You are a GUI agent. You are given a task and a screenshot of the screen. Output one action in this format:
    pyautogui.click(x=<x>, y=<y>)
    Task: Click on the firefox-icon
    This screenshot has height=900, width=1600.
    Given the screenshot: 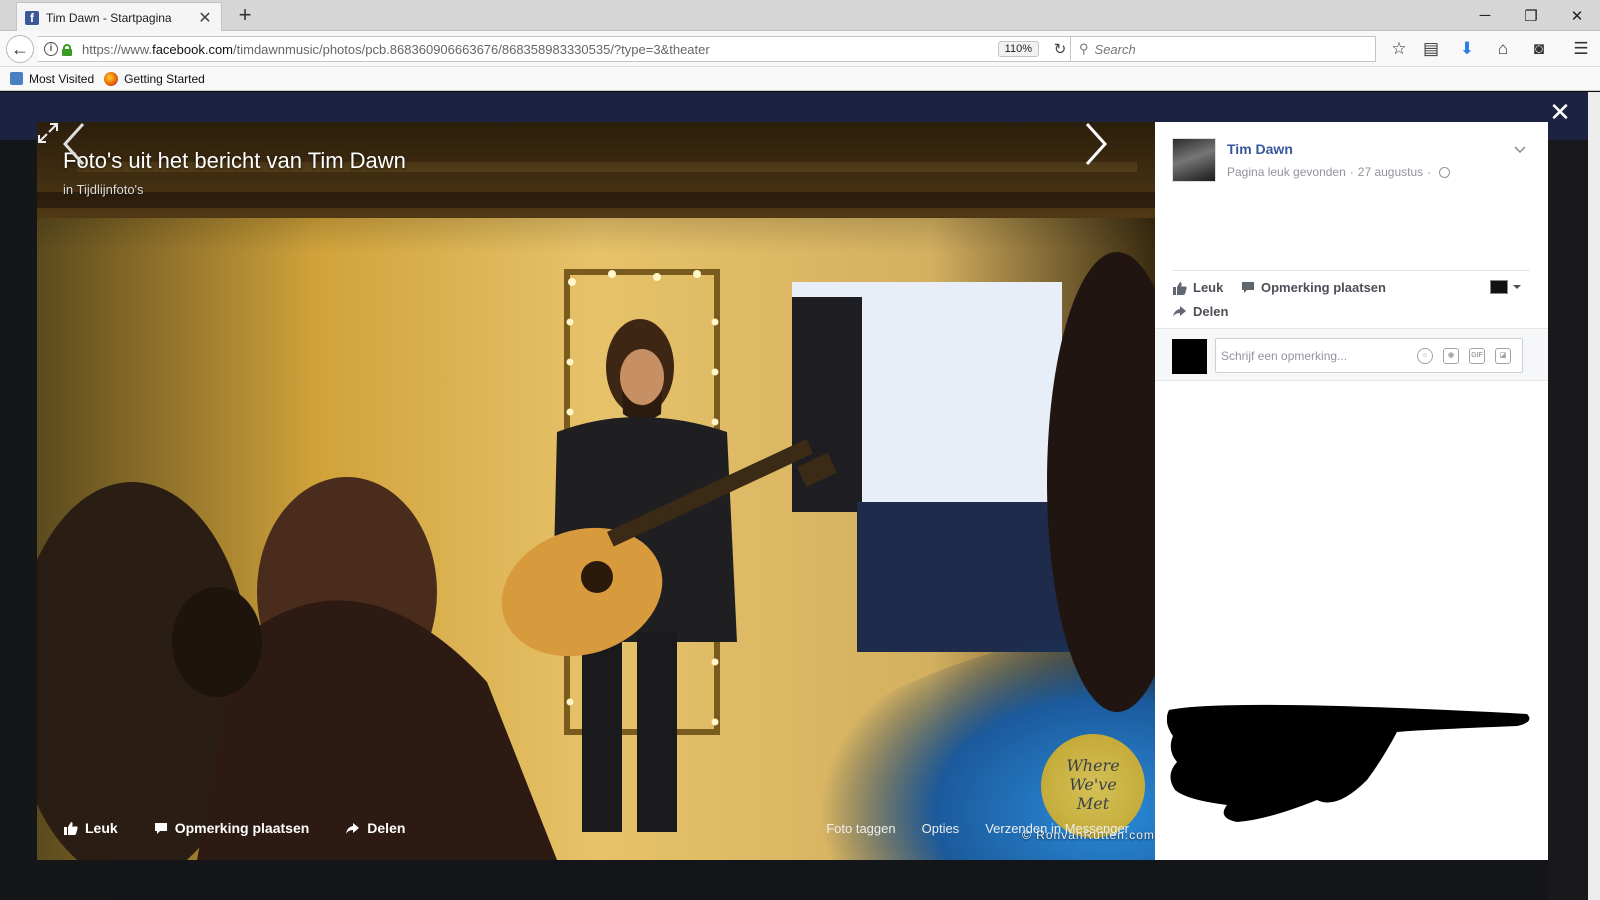 What is the action you would take?
    pyautogui.click(x=111, y=78)
    